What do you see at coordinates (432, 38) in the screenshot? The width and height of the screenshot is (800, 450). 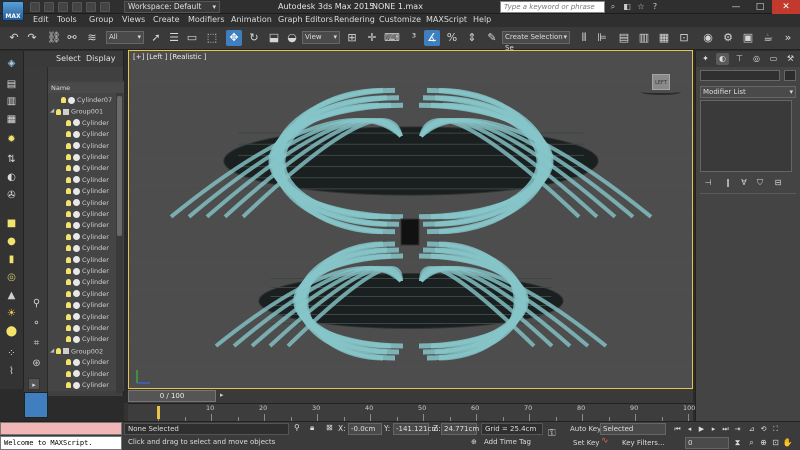 I see `angle-snap-icon: ∡` at bounding box center [432, 38].